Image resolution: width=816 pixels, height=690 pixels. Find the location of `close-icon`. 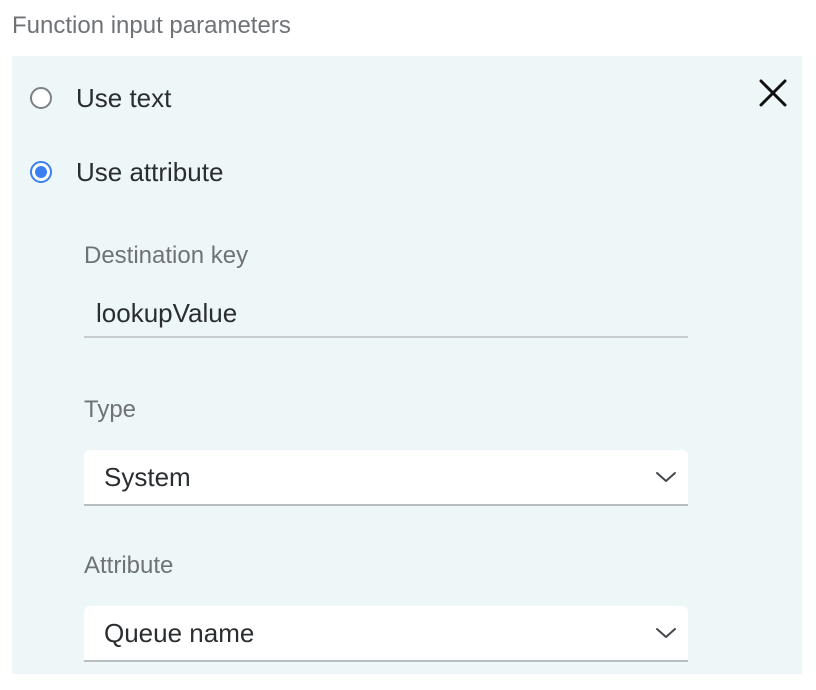

close-icon is located at coordinates (773, 93).